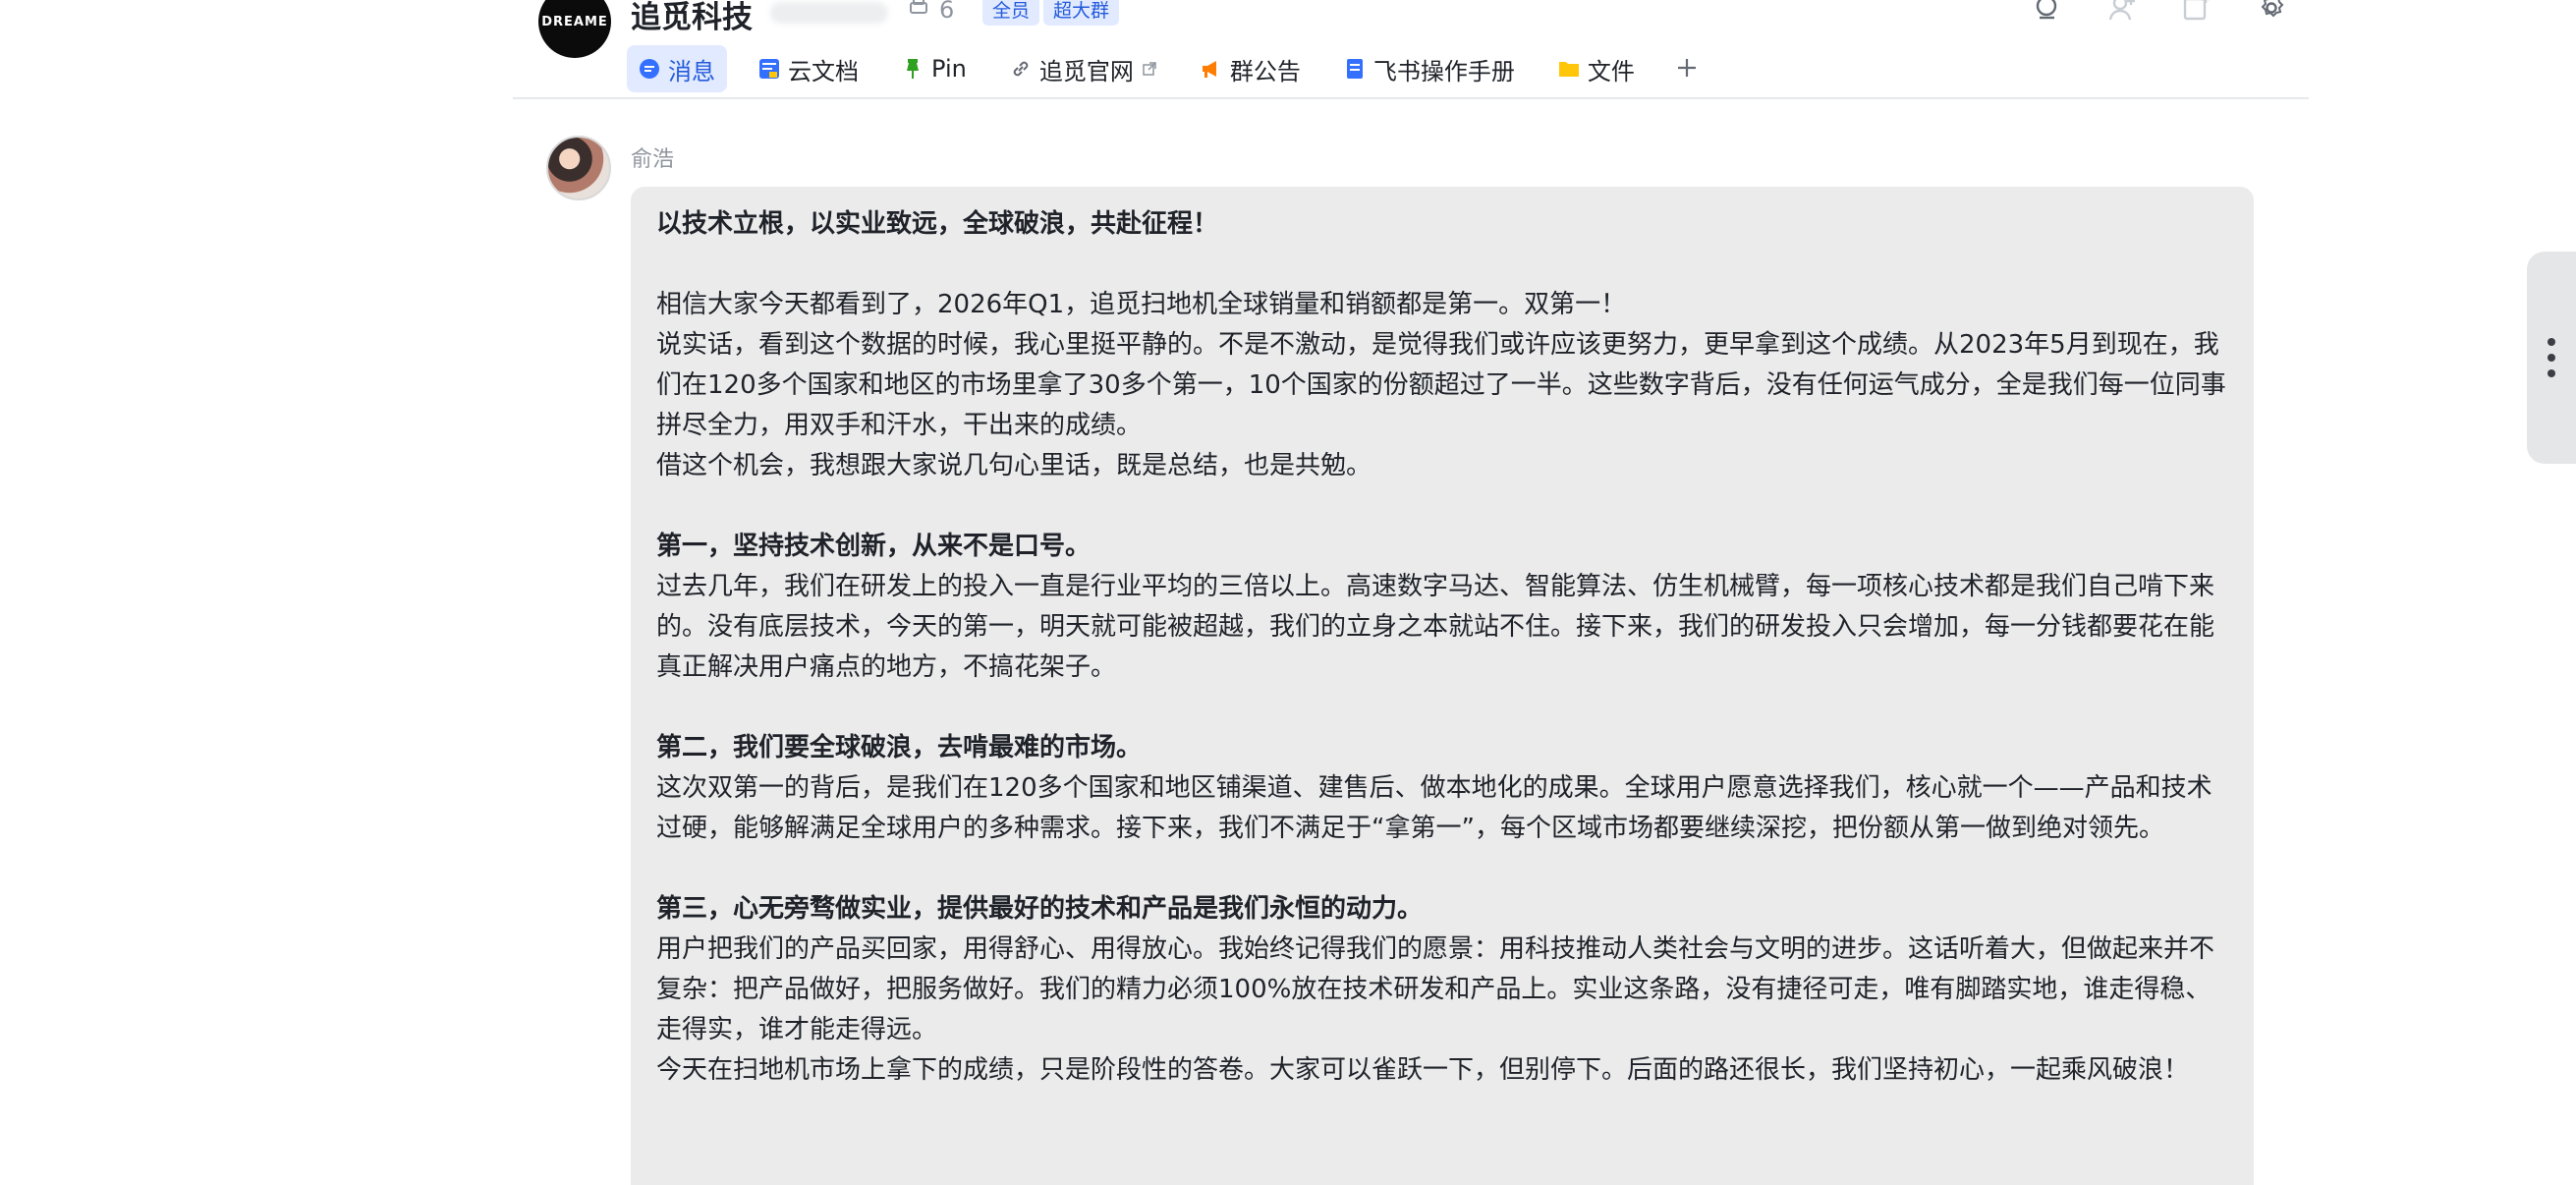  I want to click on tab-label: 飞书操作手册, so click(1443, 71).